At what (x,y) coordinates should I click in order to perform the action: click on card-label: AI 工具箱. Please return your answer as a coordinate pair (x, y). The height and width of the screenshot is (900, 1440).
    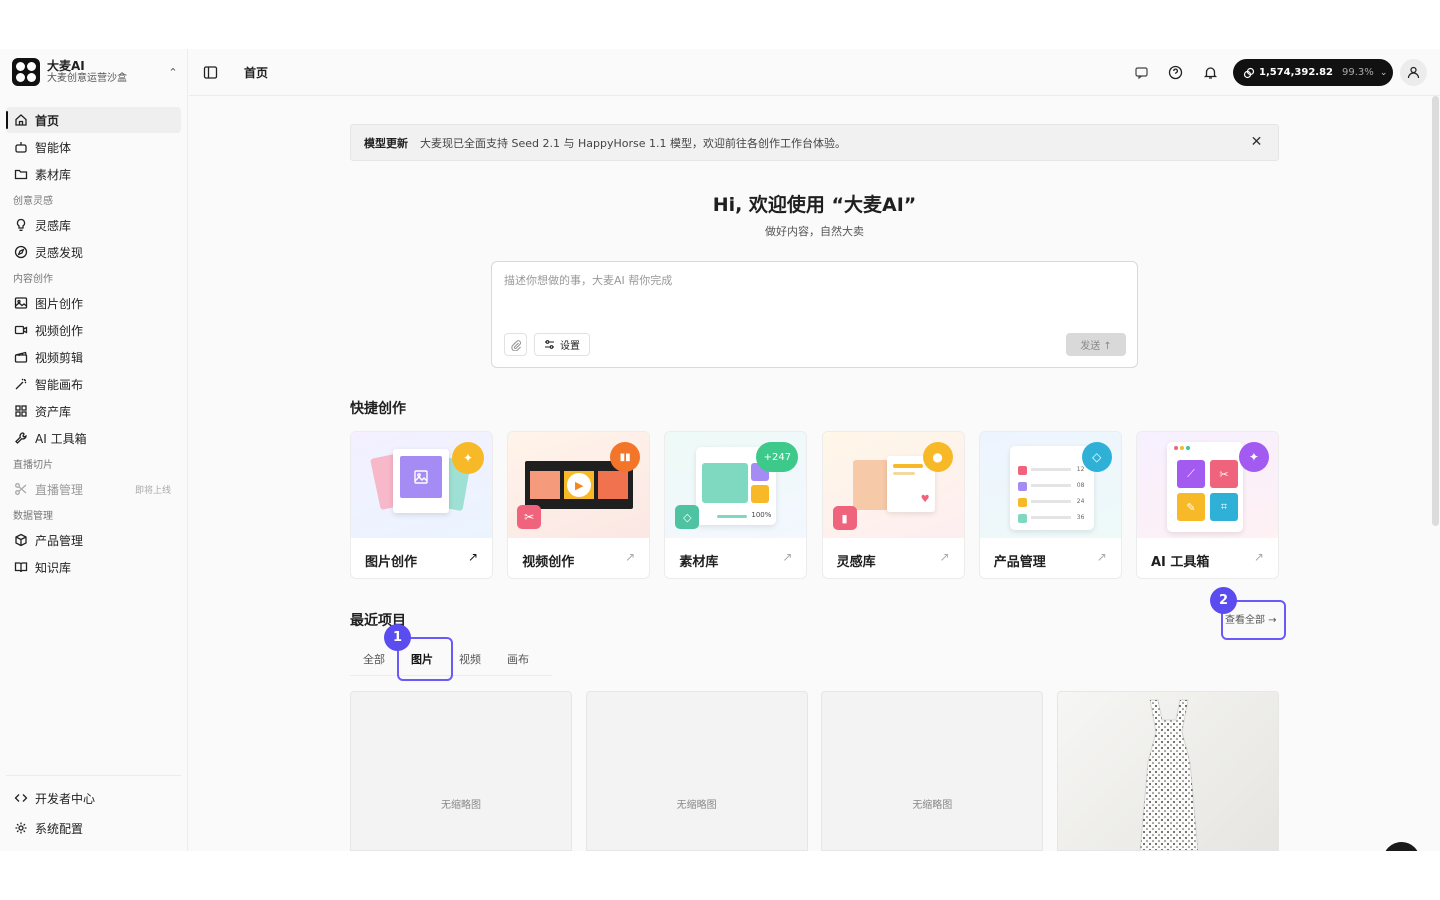
    Looking at the image, I should click on (1180, 562).